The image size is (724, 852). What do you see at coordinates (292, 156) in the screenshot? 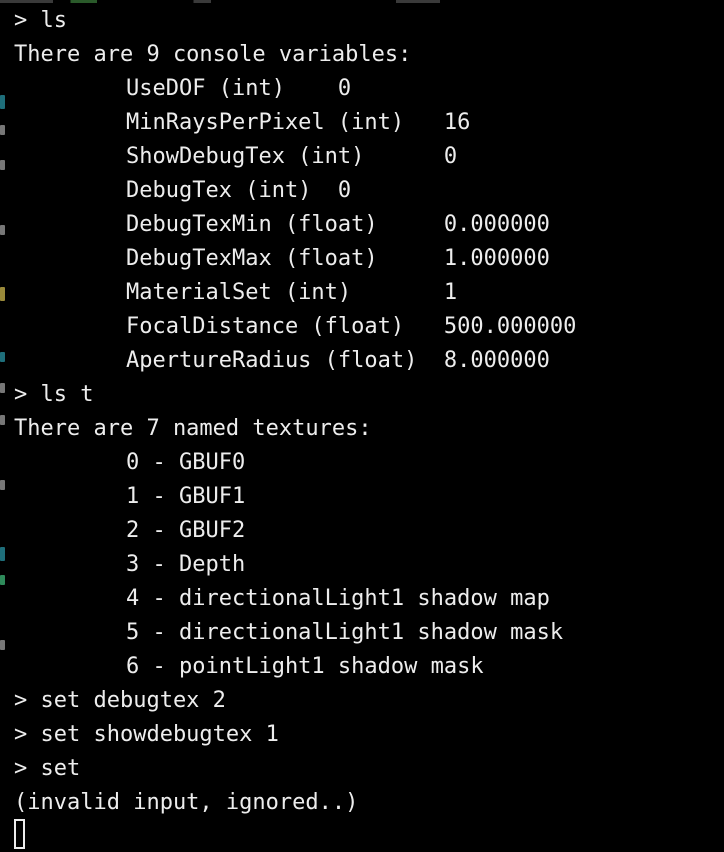
I see `variable-line: ShowDebugTex (int) 0` at bounding box center [292, 156].